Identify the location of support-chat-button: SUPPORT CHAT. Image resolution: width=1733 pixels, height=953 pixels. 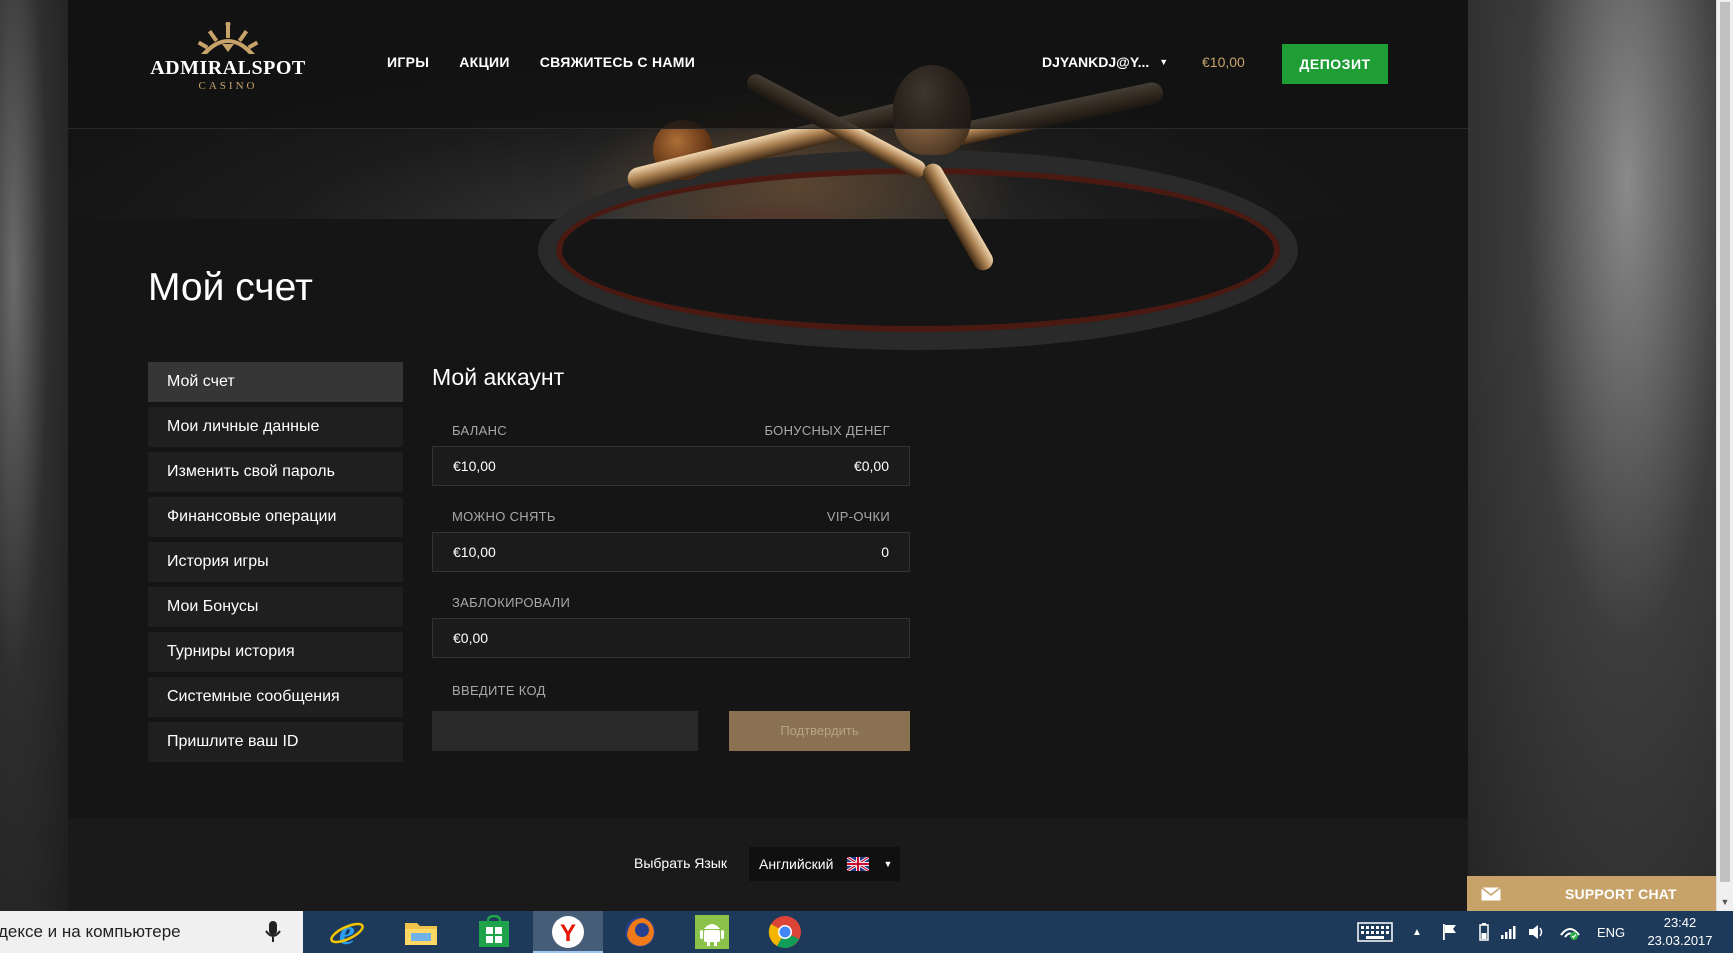
(1591, 893).